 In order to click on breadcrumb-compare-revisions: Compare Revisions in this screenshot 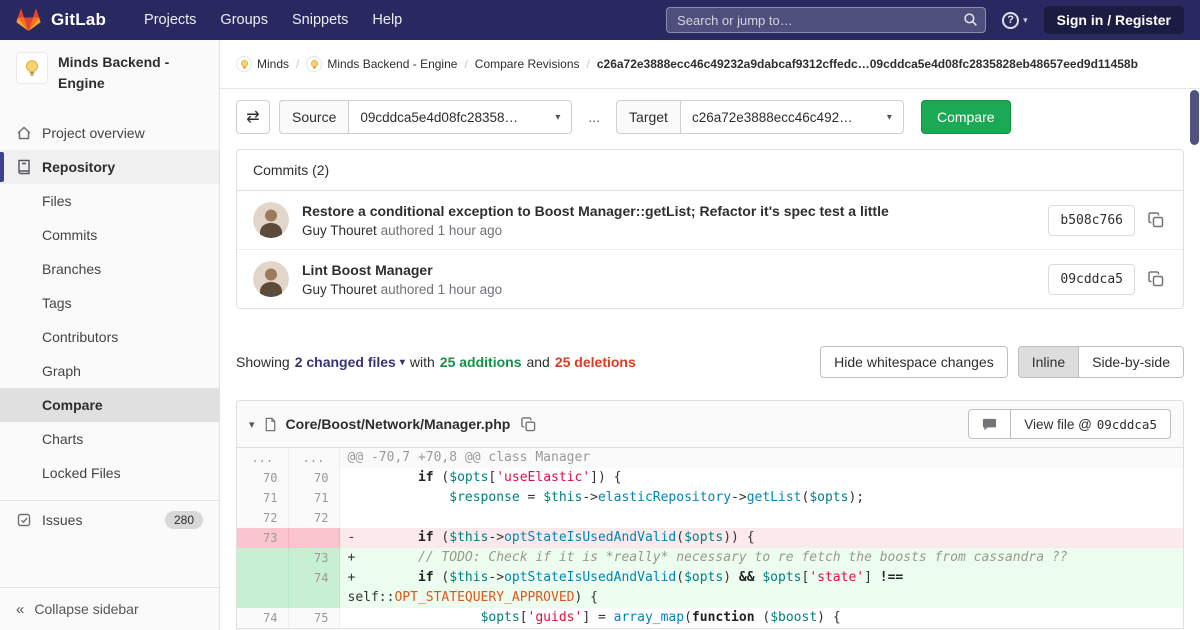, I will do `click(527, 64)`.